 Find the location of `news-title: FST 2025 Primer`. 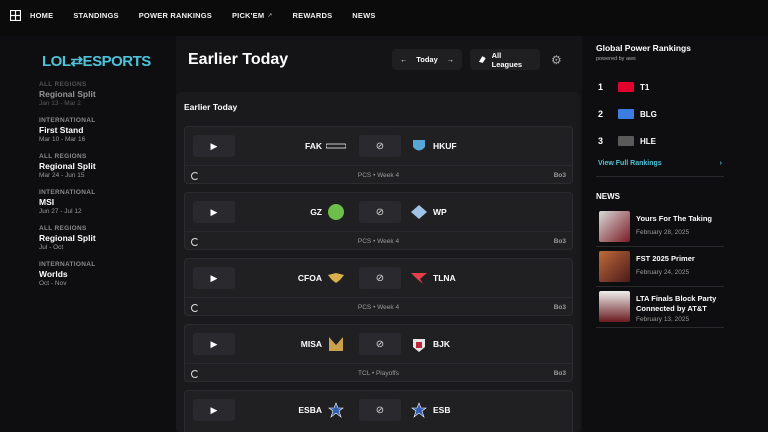

news-title: FST 2025 Primer is located at coordinates (665, 258).